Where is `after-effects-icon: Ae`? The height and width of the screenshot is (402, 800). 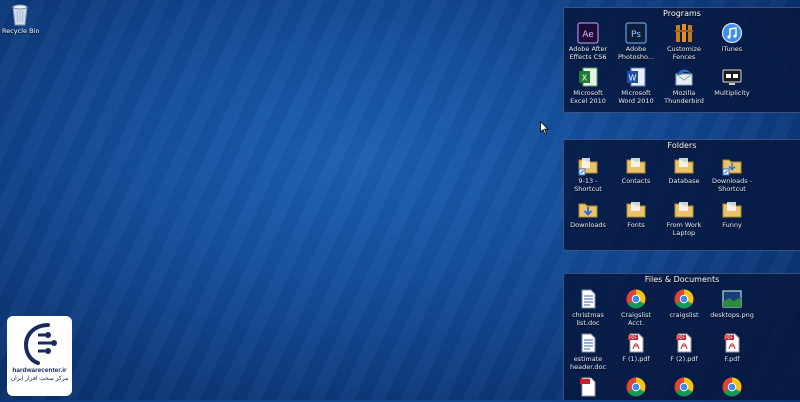 after-effects-icon: Ae is located at coordinates (588, 33).